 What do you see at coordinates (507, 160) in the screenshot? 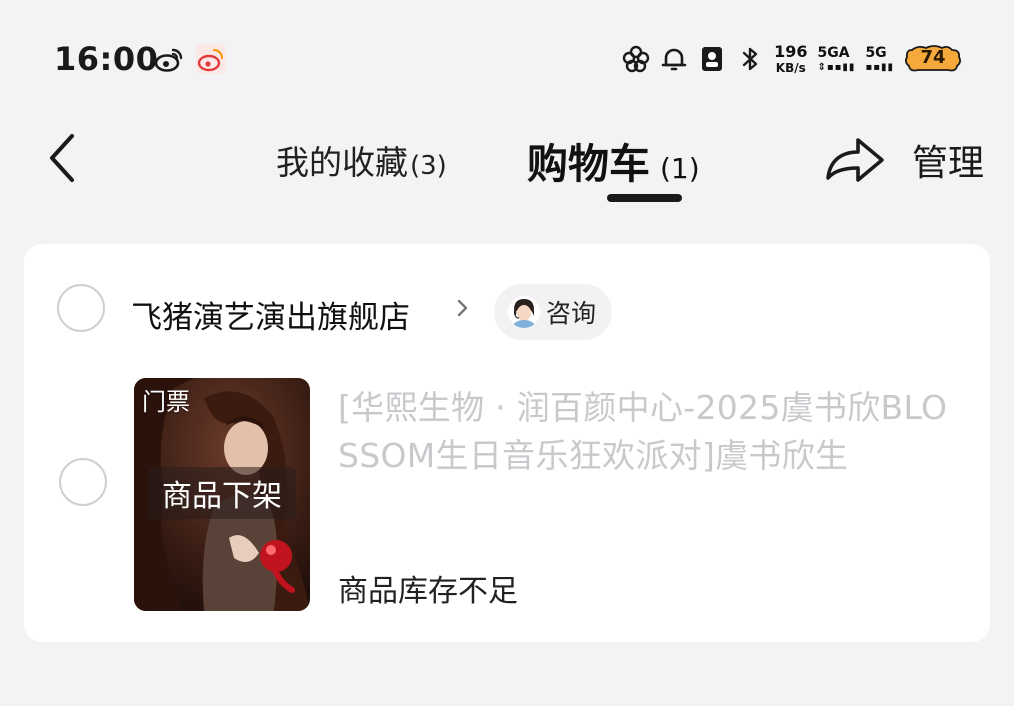
I see `nav-bar: 我的收藏 (3) 购物车 (1) 管理` at bounding box center [507, 160].